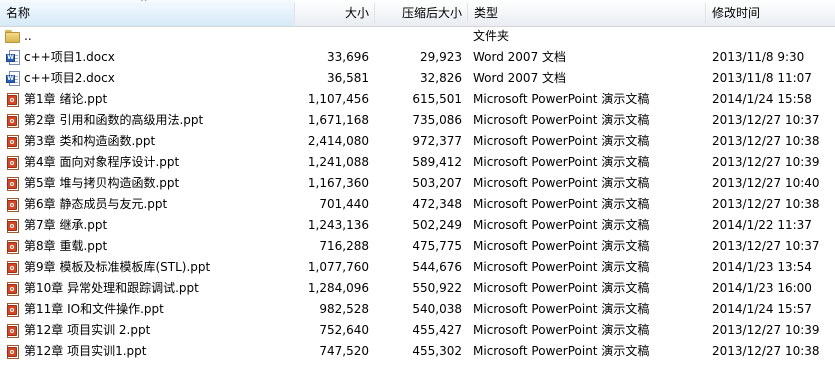 This screenshot has height=376, width=835. What do you see at coordinates (335, 13) in the screenshot?
I see `column-header-size: 大小` at bounding box center [335, 13].